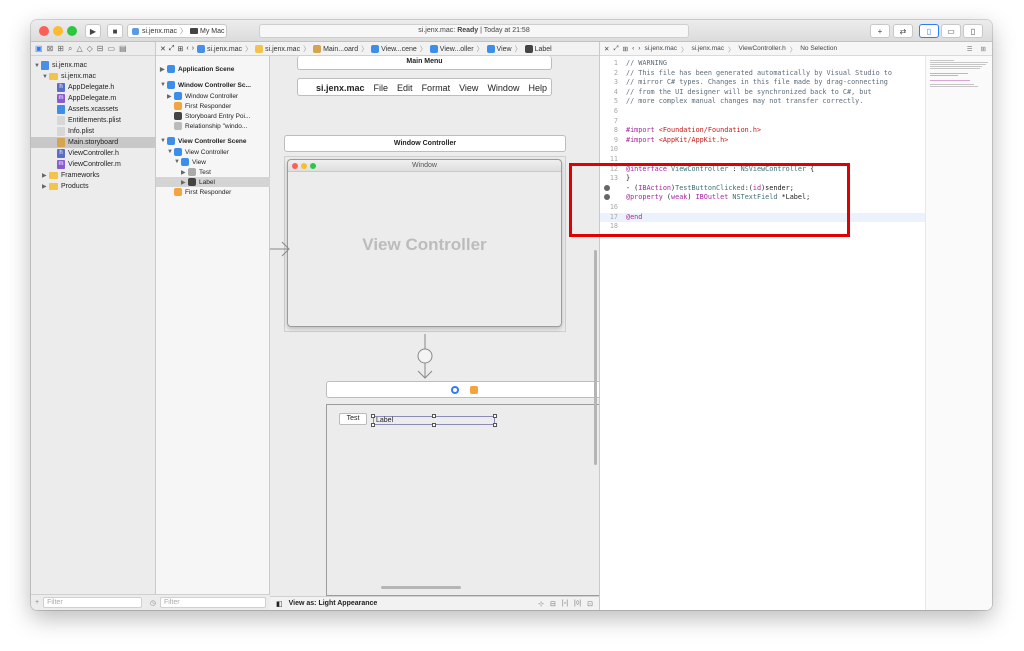 The image size is (1024, 651). What do you see at coordinates (765, 111) in the screenshot?
I see `code-line: 6` at bounding box center [765, 111].